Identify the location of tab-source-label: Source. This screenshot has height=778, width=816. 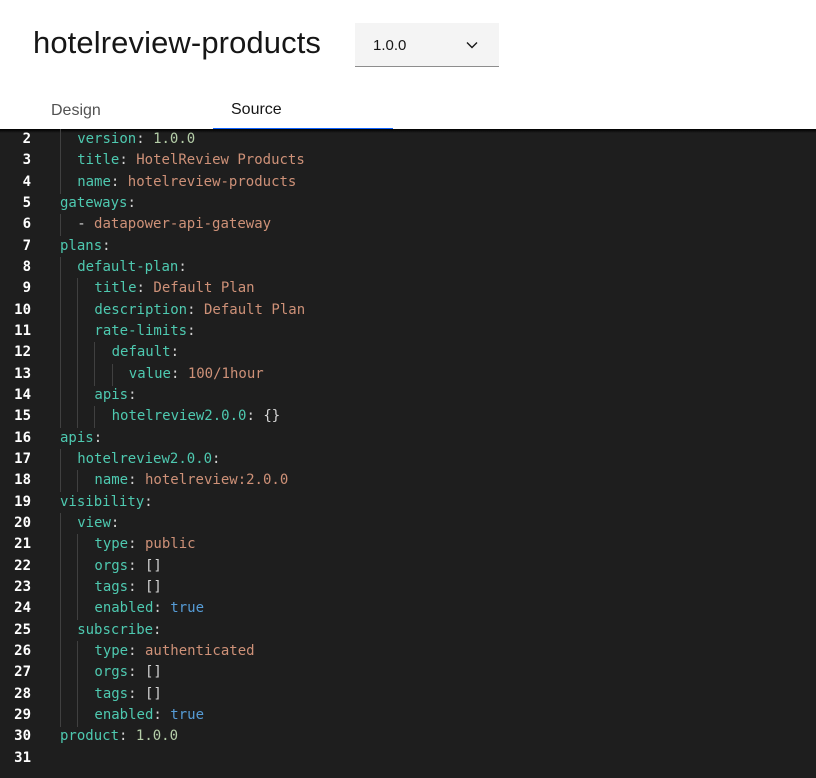
(256, 109).